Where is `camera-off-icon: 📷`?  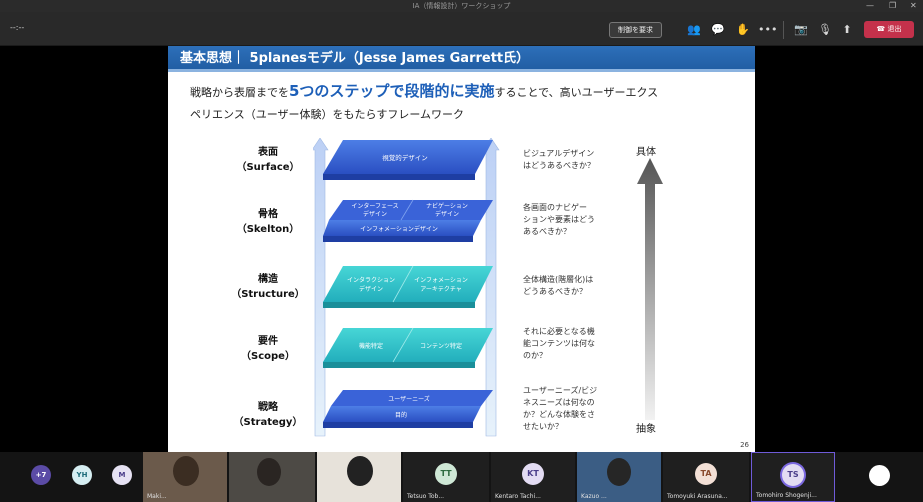 camera-off-icon: 📷 is located at coordinates (801, 30).